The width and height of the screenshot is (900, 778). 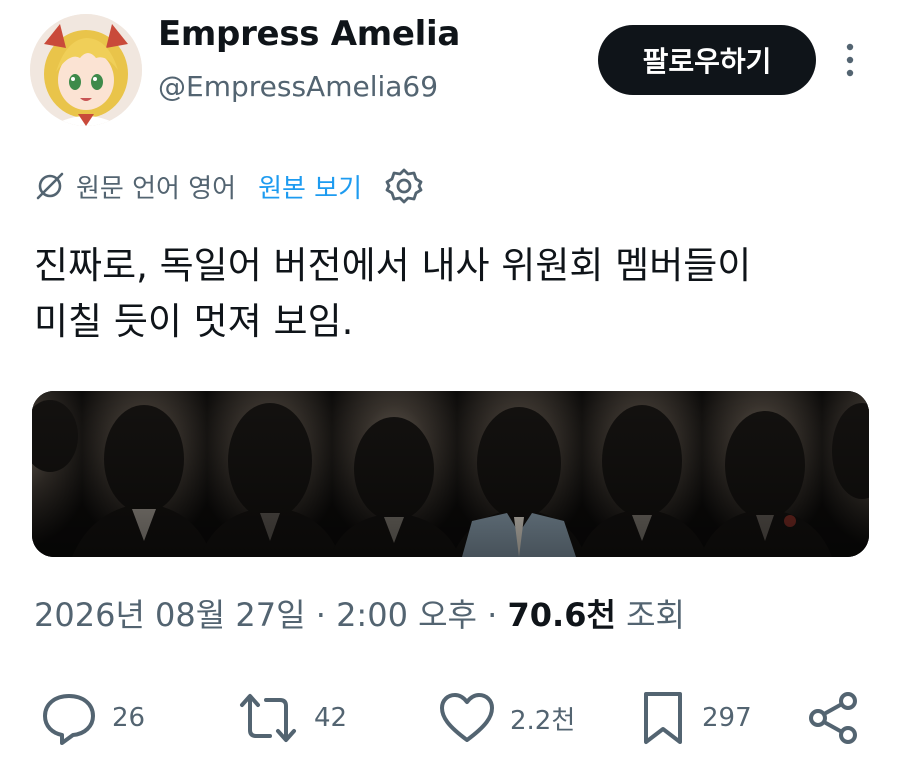 What do you see at coordinates (50, 186) in the screenshot?
I see `translate-icon` at bounding box center [50, 186].